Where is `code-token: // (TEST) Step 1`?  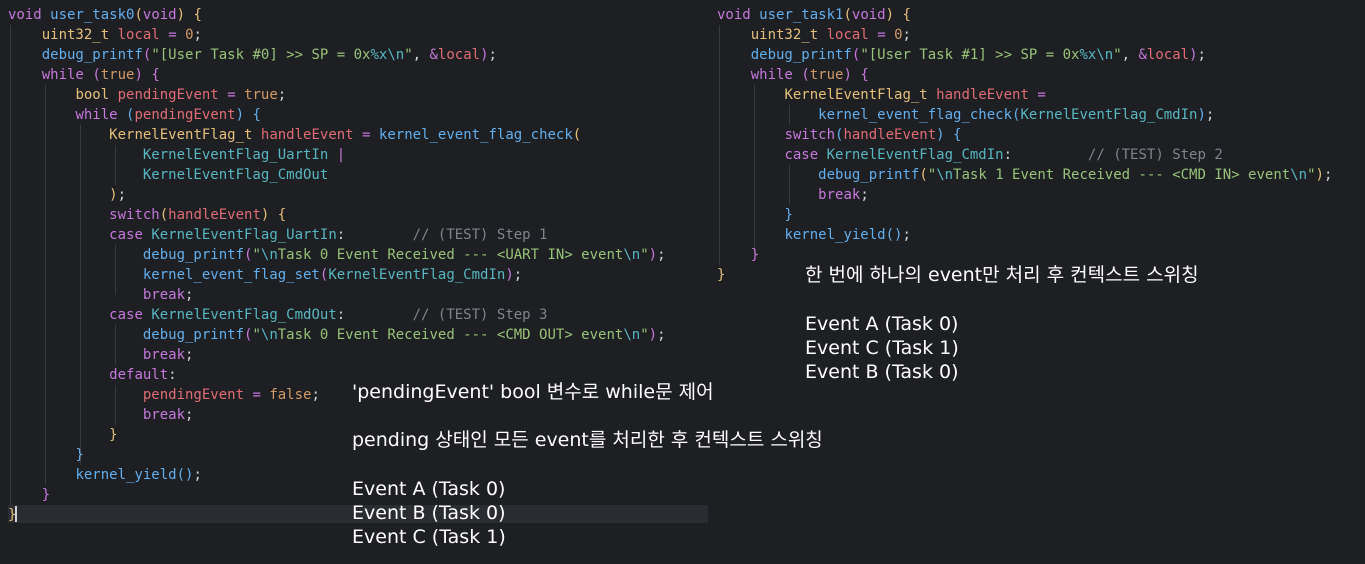
code-token: // (TEST) Step 1 is located at coordinates (480, 235).